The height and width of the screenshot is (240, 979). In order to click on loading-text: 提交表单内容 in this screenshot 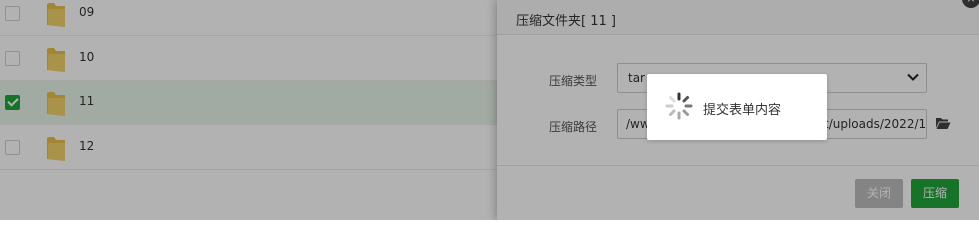, I will do `click(742, 110)`.